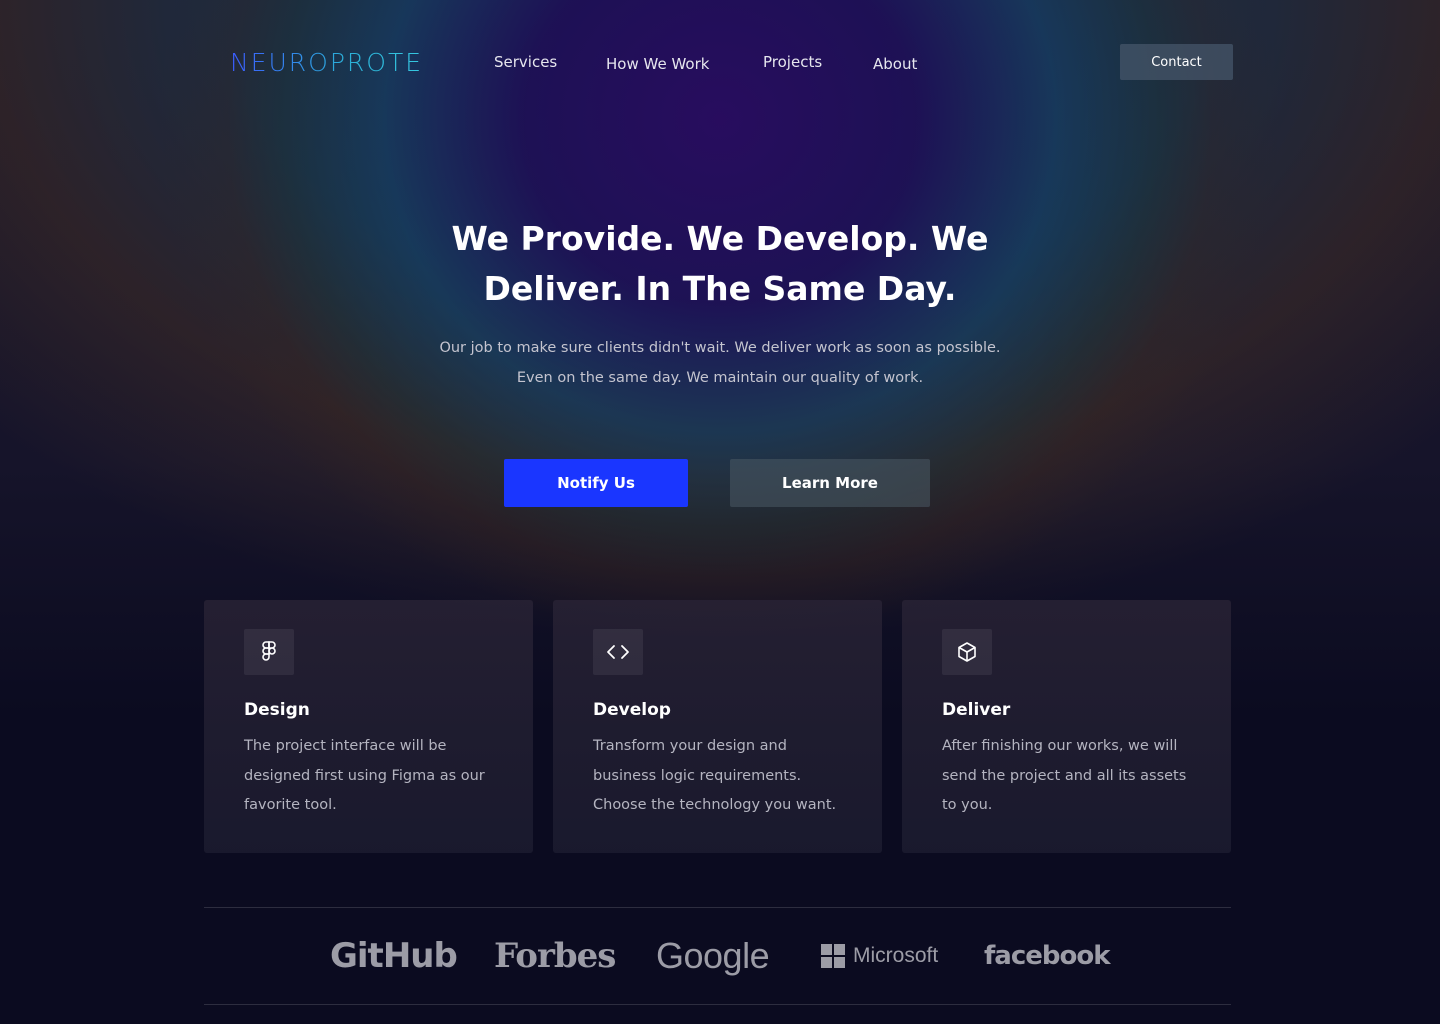 Image resolution: width=1440 pixels, height=1024 pixels. What do you see at coordinates (976, 710) in the screenshot?
I see `card-title: Deliver` at bounding box center [976, 710].